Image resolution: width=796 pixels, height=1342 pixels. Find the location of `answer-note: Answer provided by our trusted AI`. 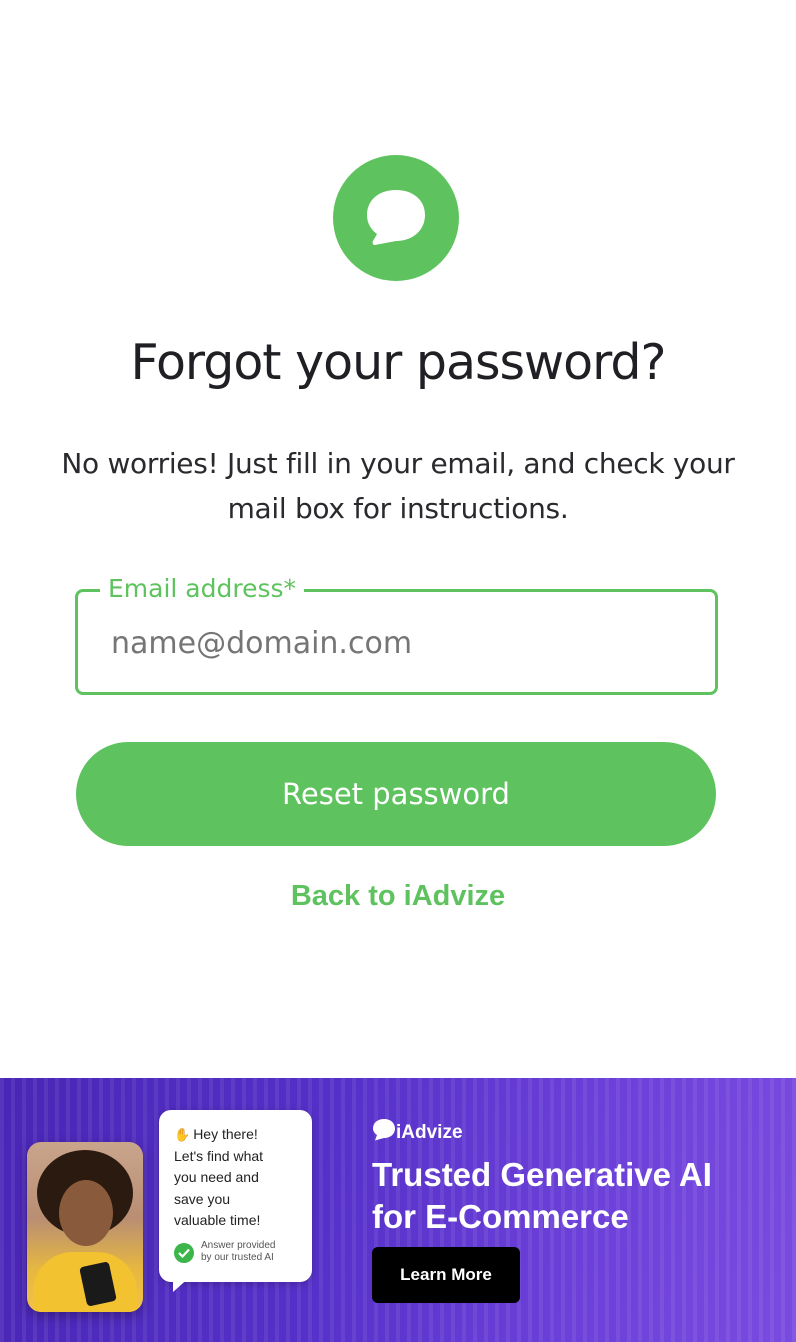

answer-note: Answer provided by our trusted AI is located at coordinates (238, 1251).